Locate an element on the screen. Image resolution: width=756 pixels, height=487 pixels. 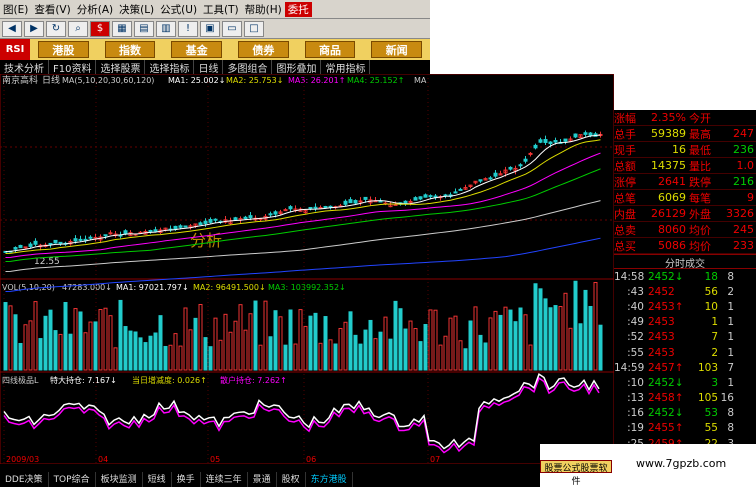
quote-value2: 3326 is located at coordinates (740, 213).